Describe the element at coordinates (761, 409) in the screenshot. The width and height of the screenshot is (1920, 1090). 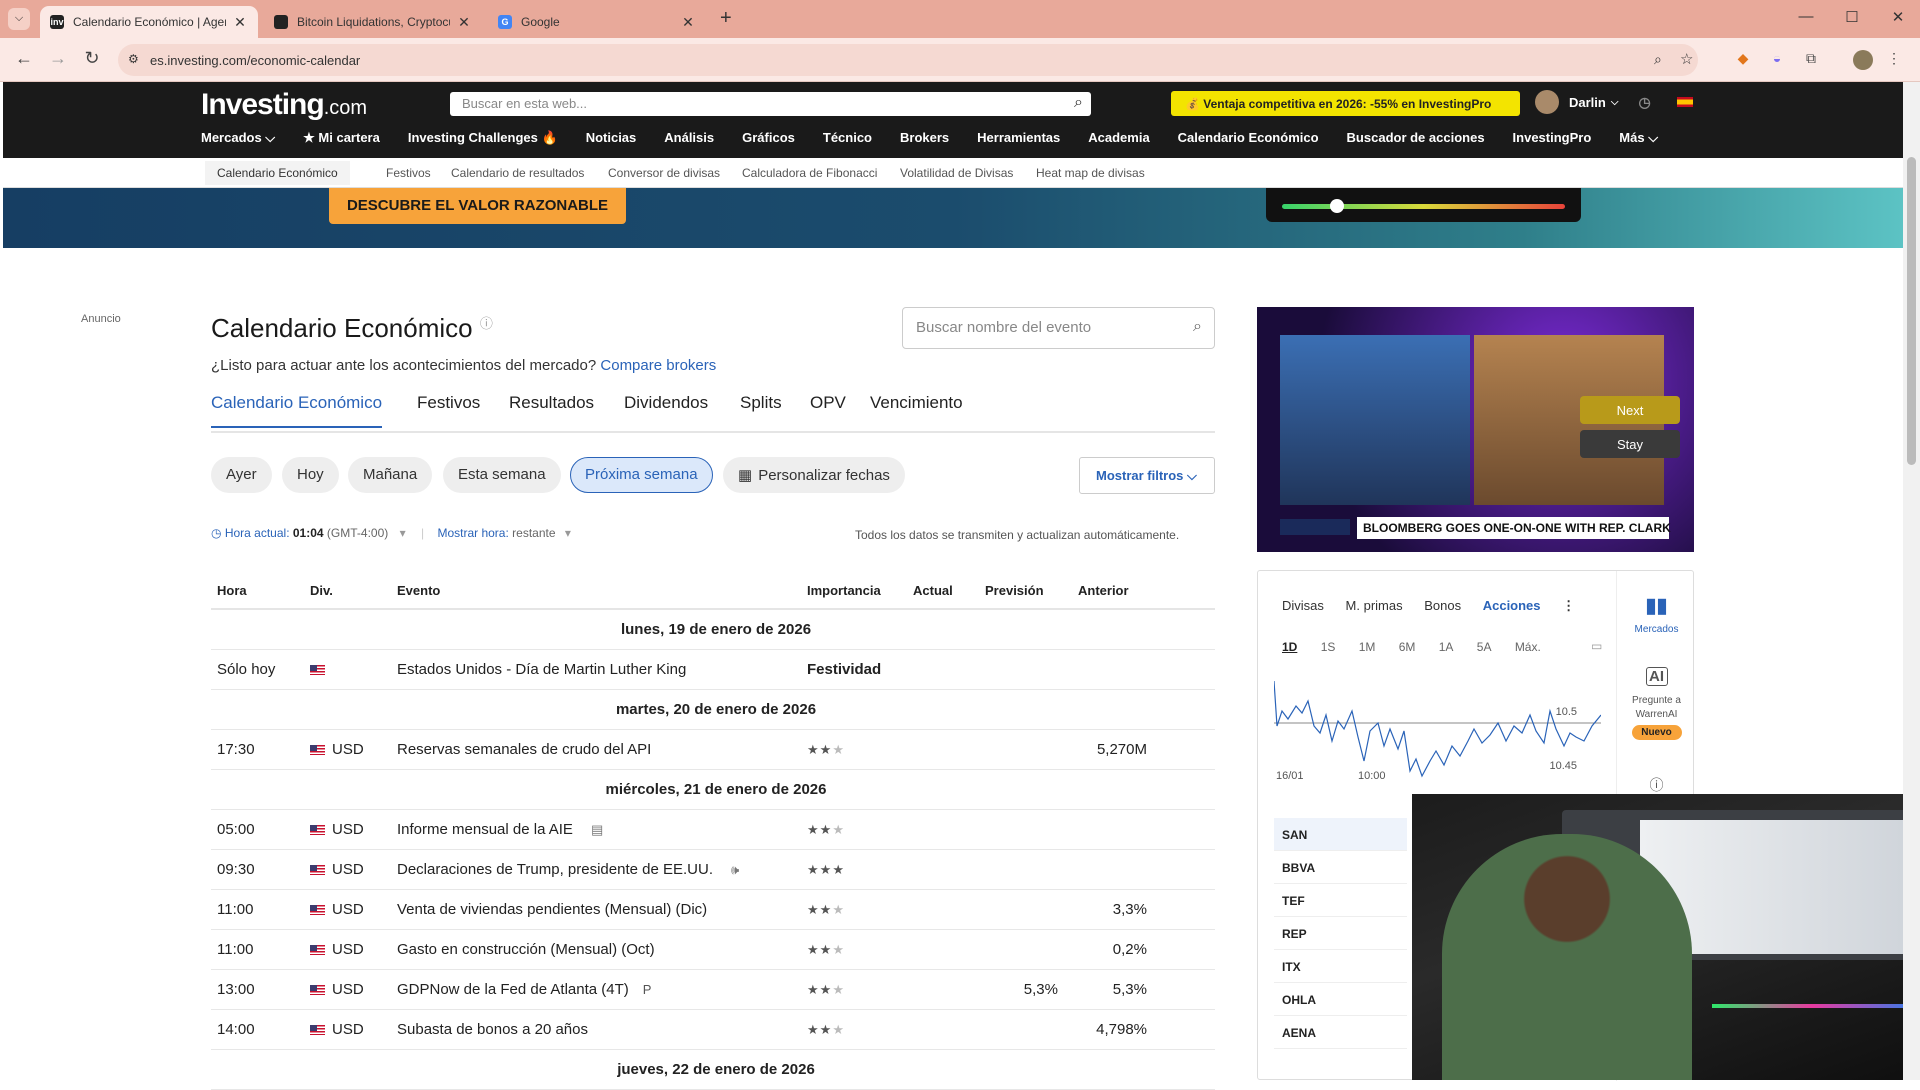
I see `tab-splits: Splits` at that location.